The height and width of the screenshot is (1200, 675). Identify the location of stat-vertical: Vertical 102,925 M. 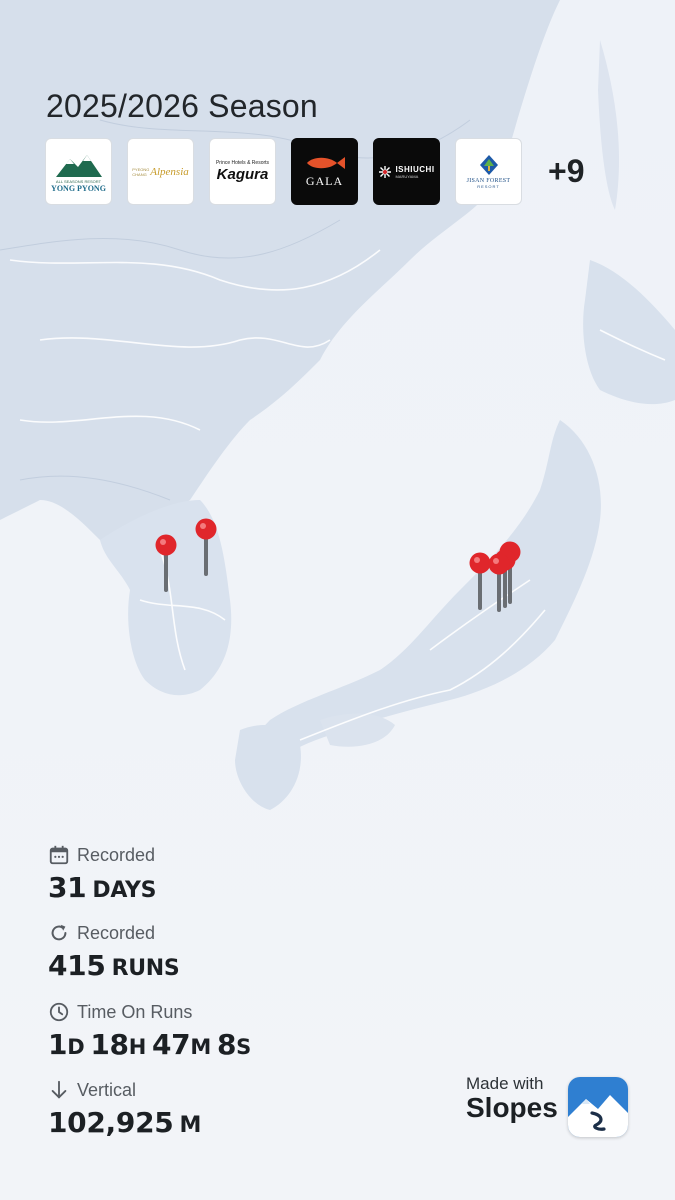
(125, 1109).